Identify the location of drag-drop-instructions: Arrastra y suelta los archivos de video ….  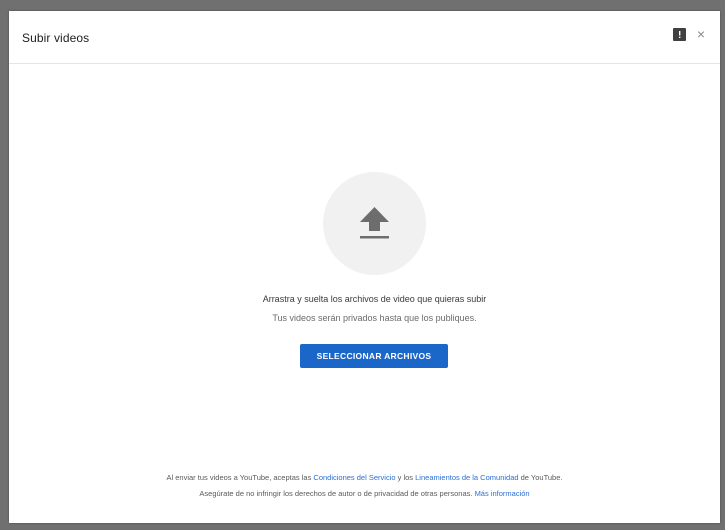
(374, 299).